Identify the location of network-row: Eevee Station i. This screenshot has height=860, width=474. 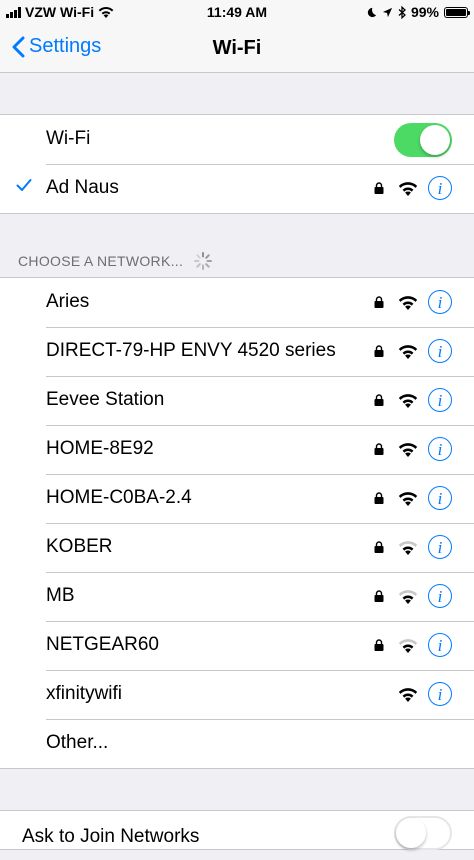
(237, 400).